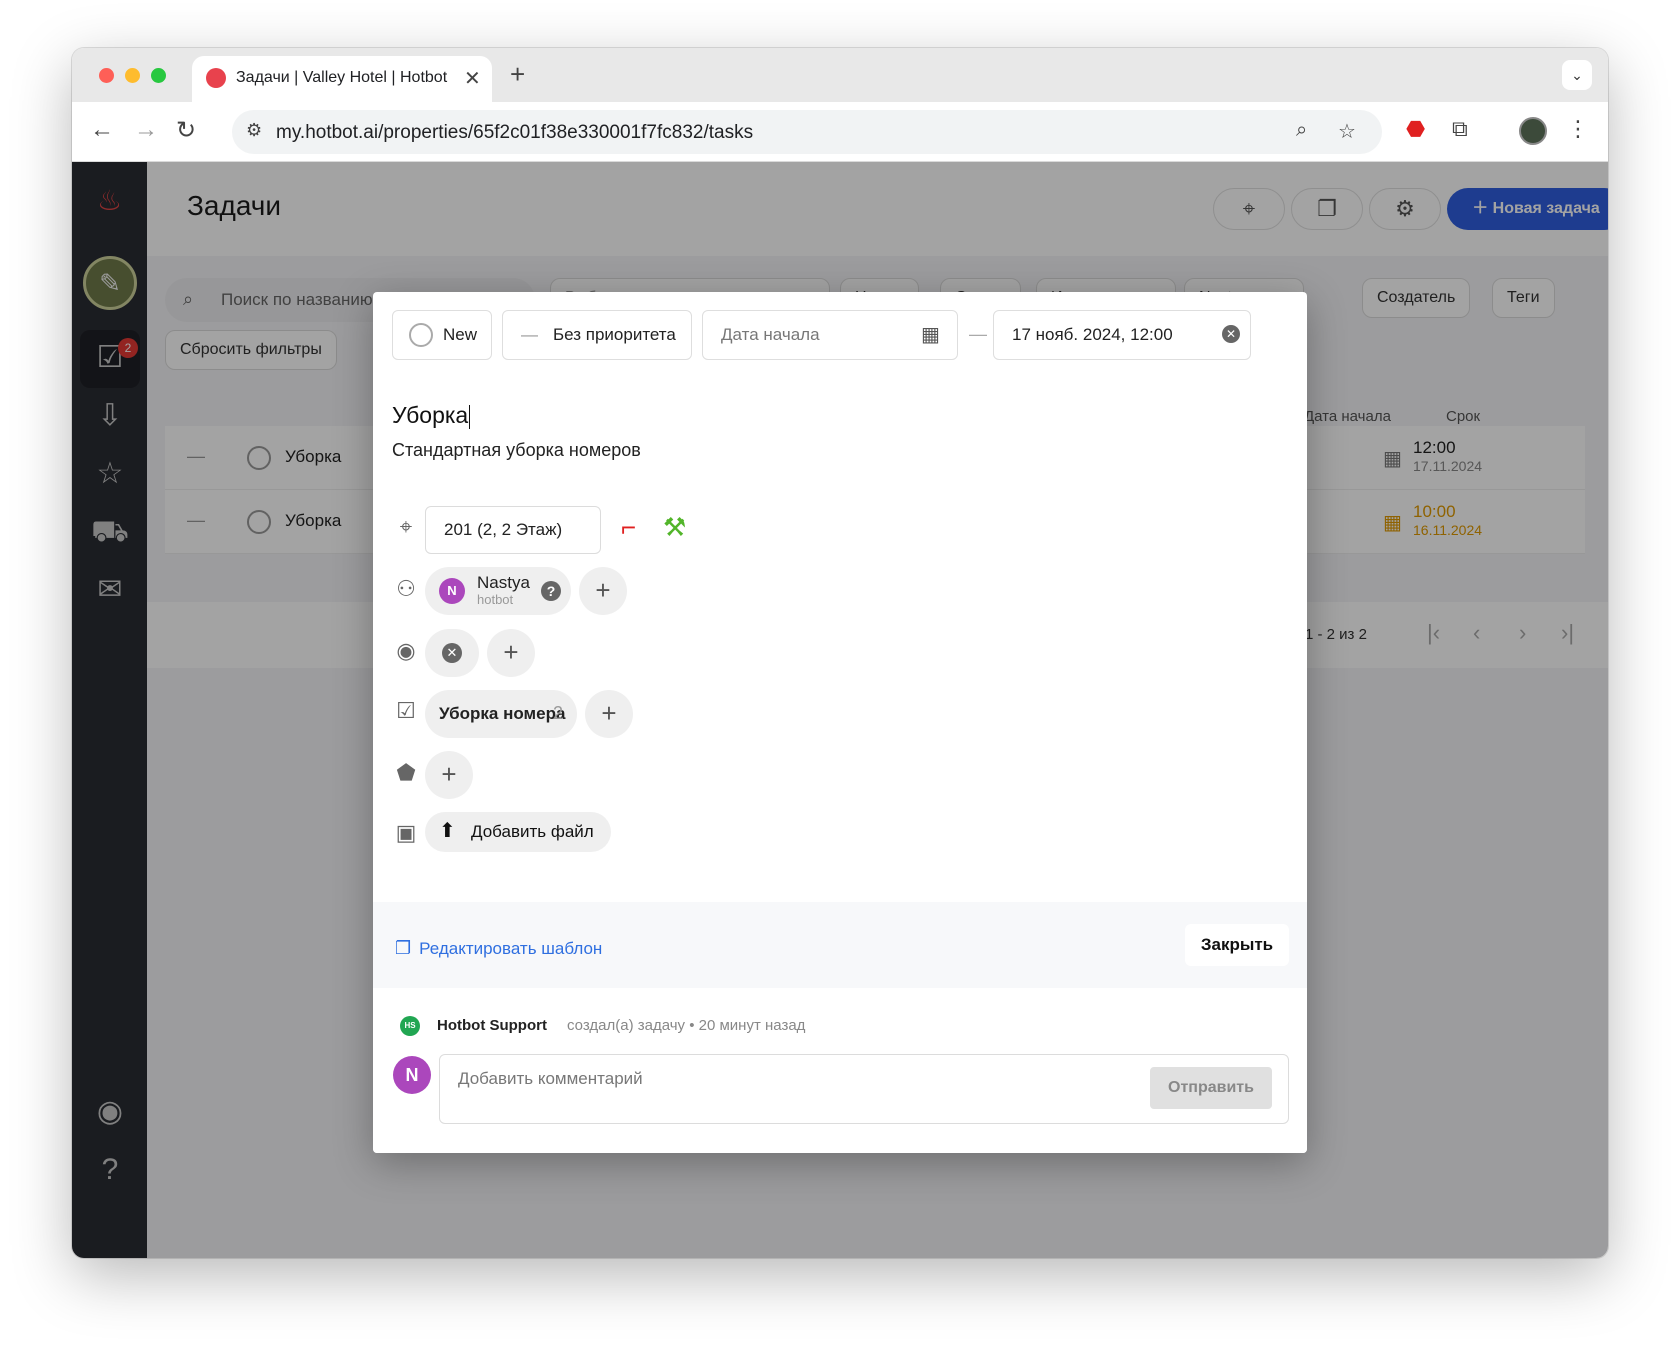 The width and height of the screenshot is (1680, 1353). I want to click on add-file-button: ⬆ Добавить файл, so click(518, 832).